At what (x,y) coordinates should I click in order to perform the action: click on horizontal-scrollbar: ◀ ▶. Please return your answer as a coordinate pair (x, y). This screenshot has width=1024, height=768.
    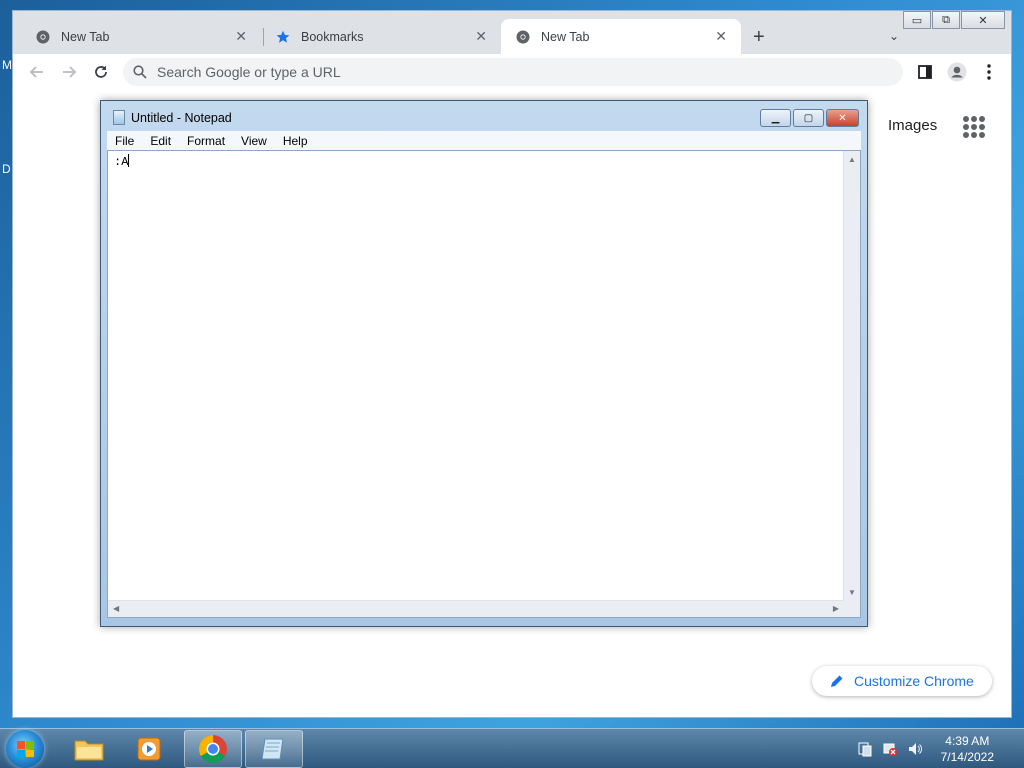
    Looking at the image, I should click on (476, 608).